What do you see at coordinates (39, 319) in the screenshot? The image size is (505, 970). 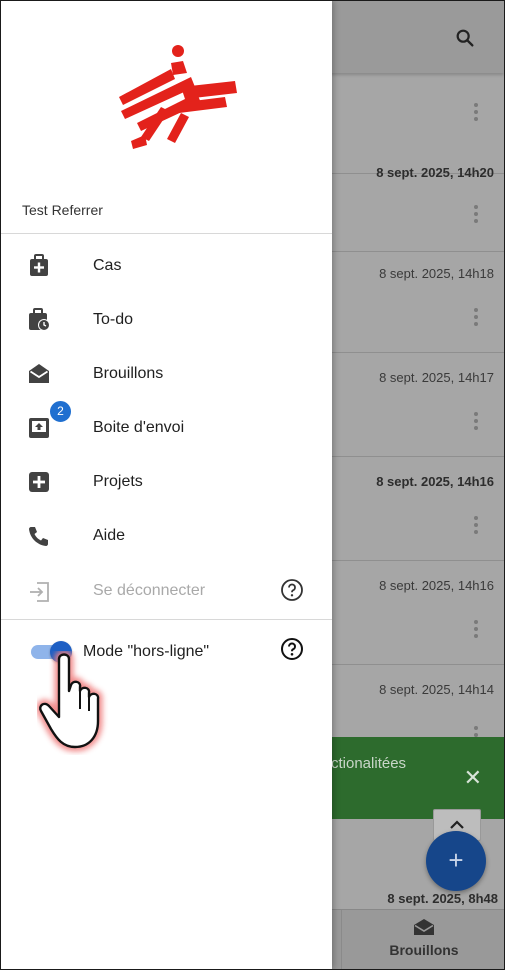 I see `briefcase-clock-icon` at bounding box center [39, 319].